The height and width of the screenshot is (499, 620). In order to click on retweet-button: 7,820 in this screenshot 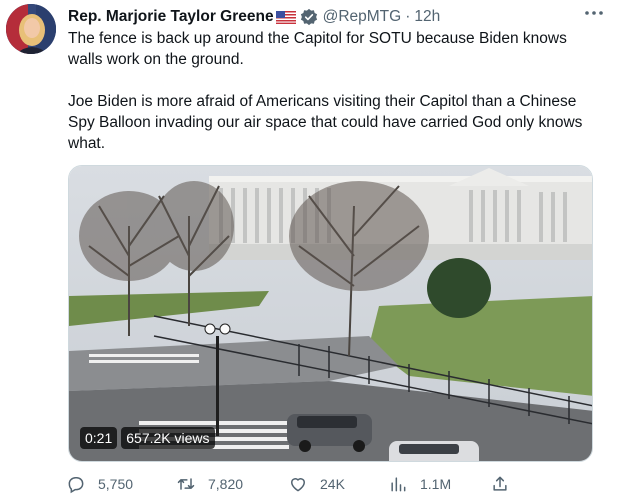, I will do `click(209, 484)`.